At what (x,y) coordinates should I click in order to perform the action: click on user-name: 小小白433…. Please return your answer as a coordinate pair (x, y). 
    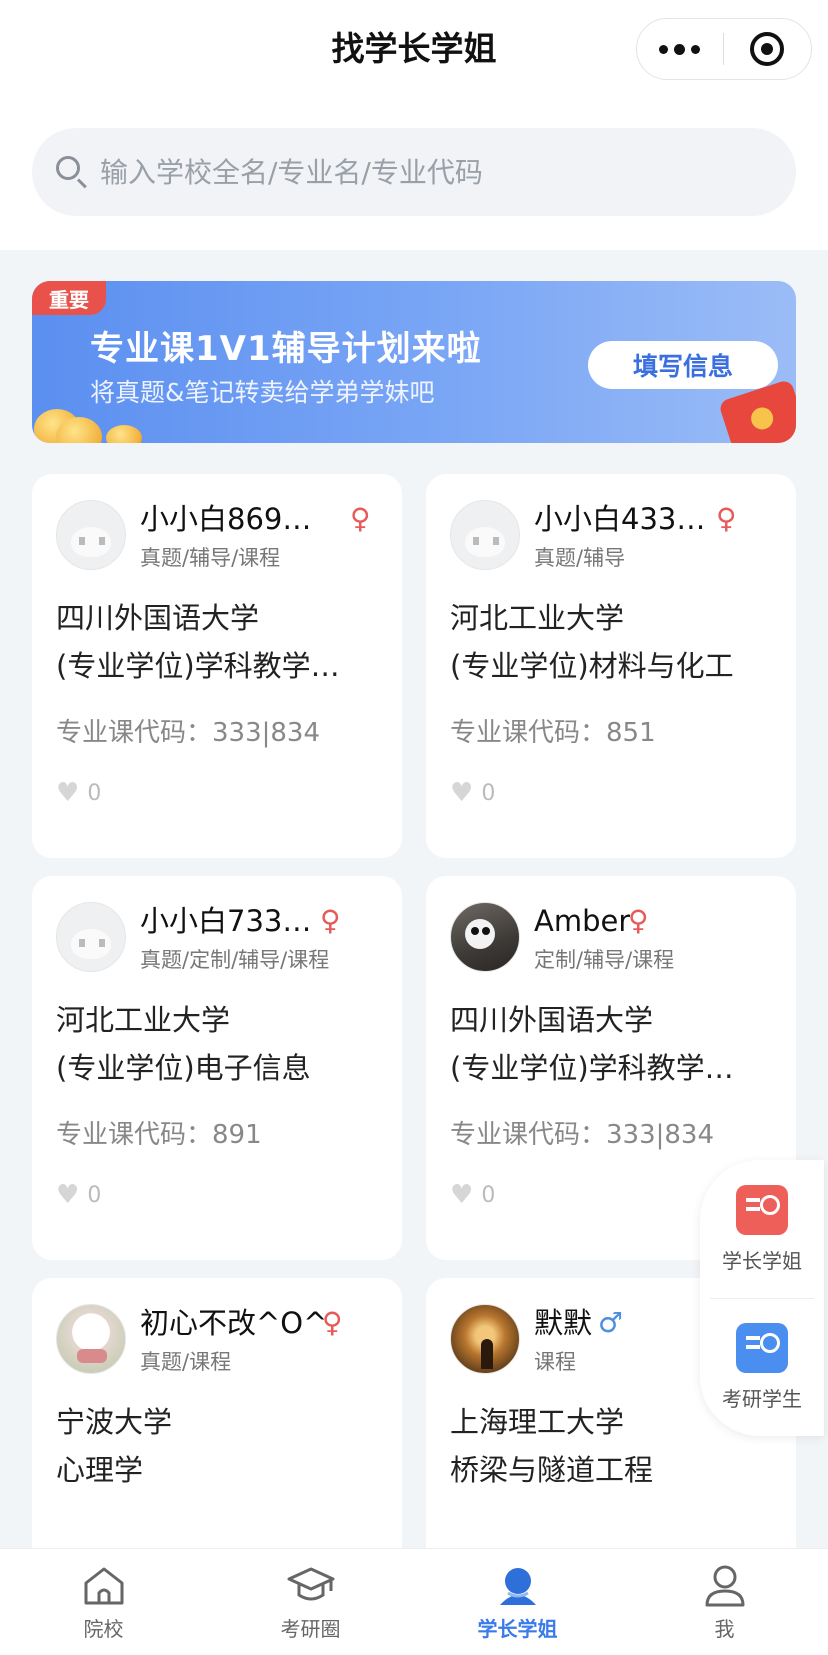
    Looking at the image, I should click on (620, 519).